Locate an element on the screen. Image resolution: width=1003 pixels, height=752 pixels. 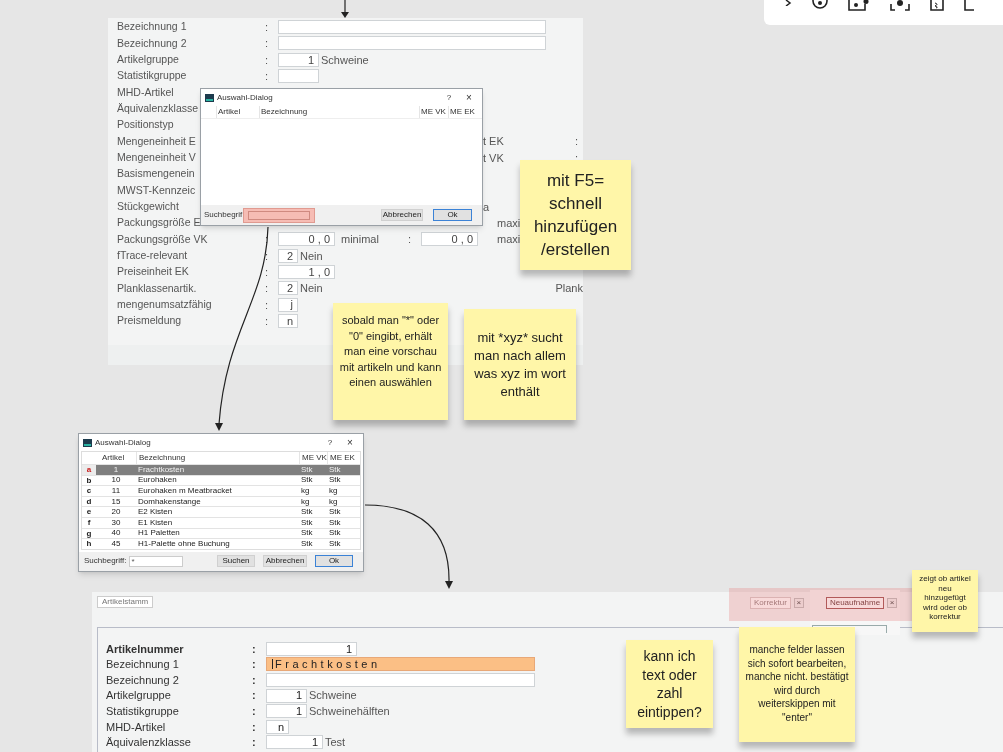
row-key: e is located at coordinates (89, 512).